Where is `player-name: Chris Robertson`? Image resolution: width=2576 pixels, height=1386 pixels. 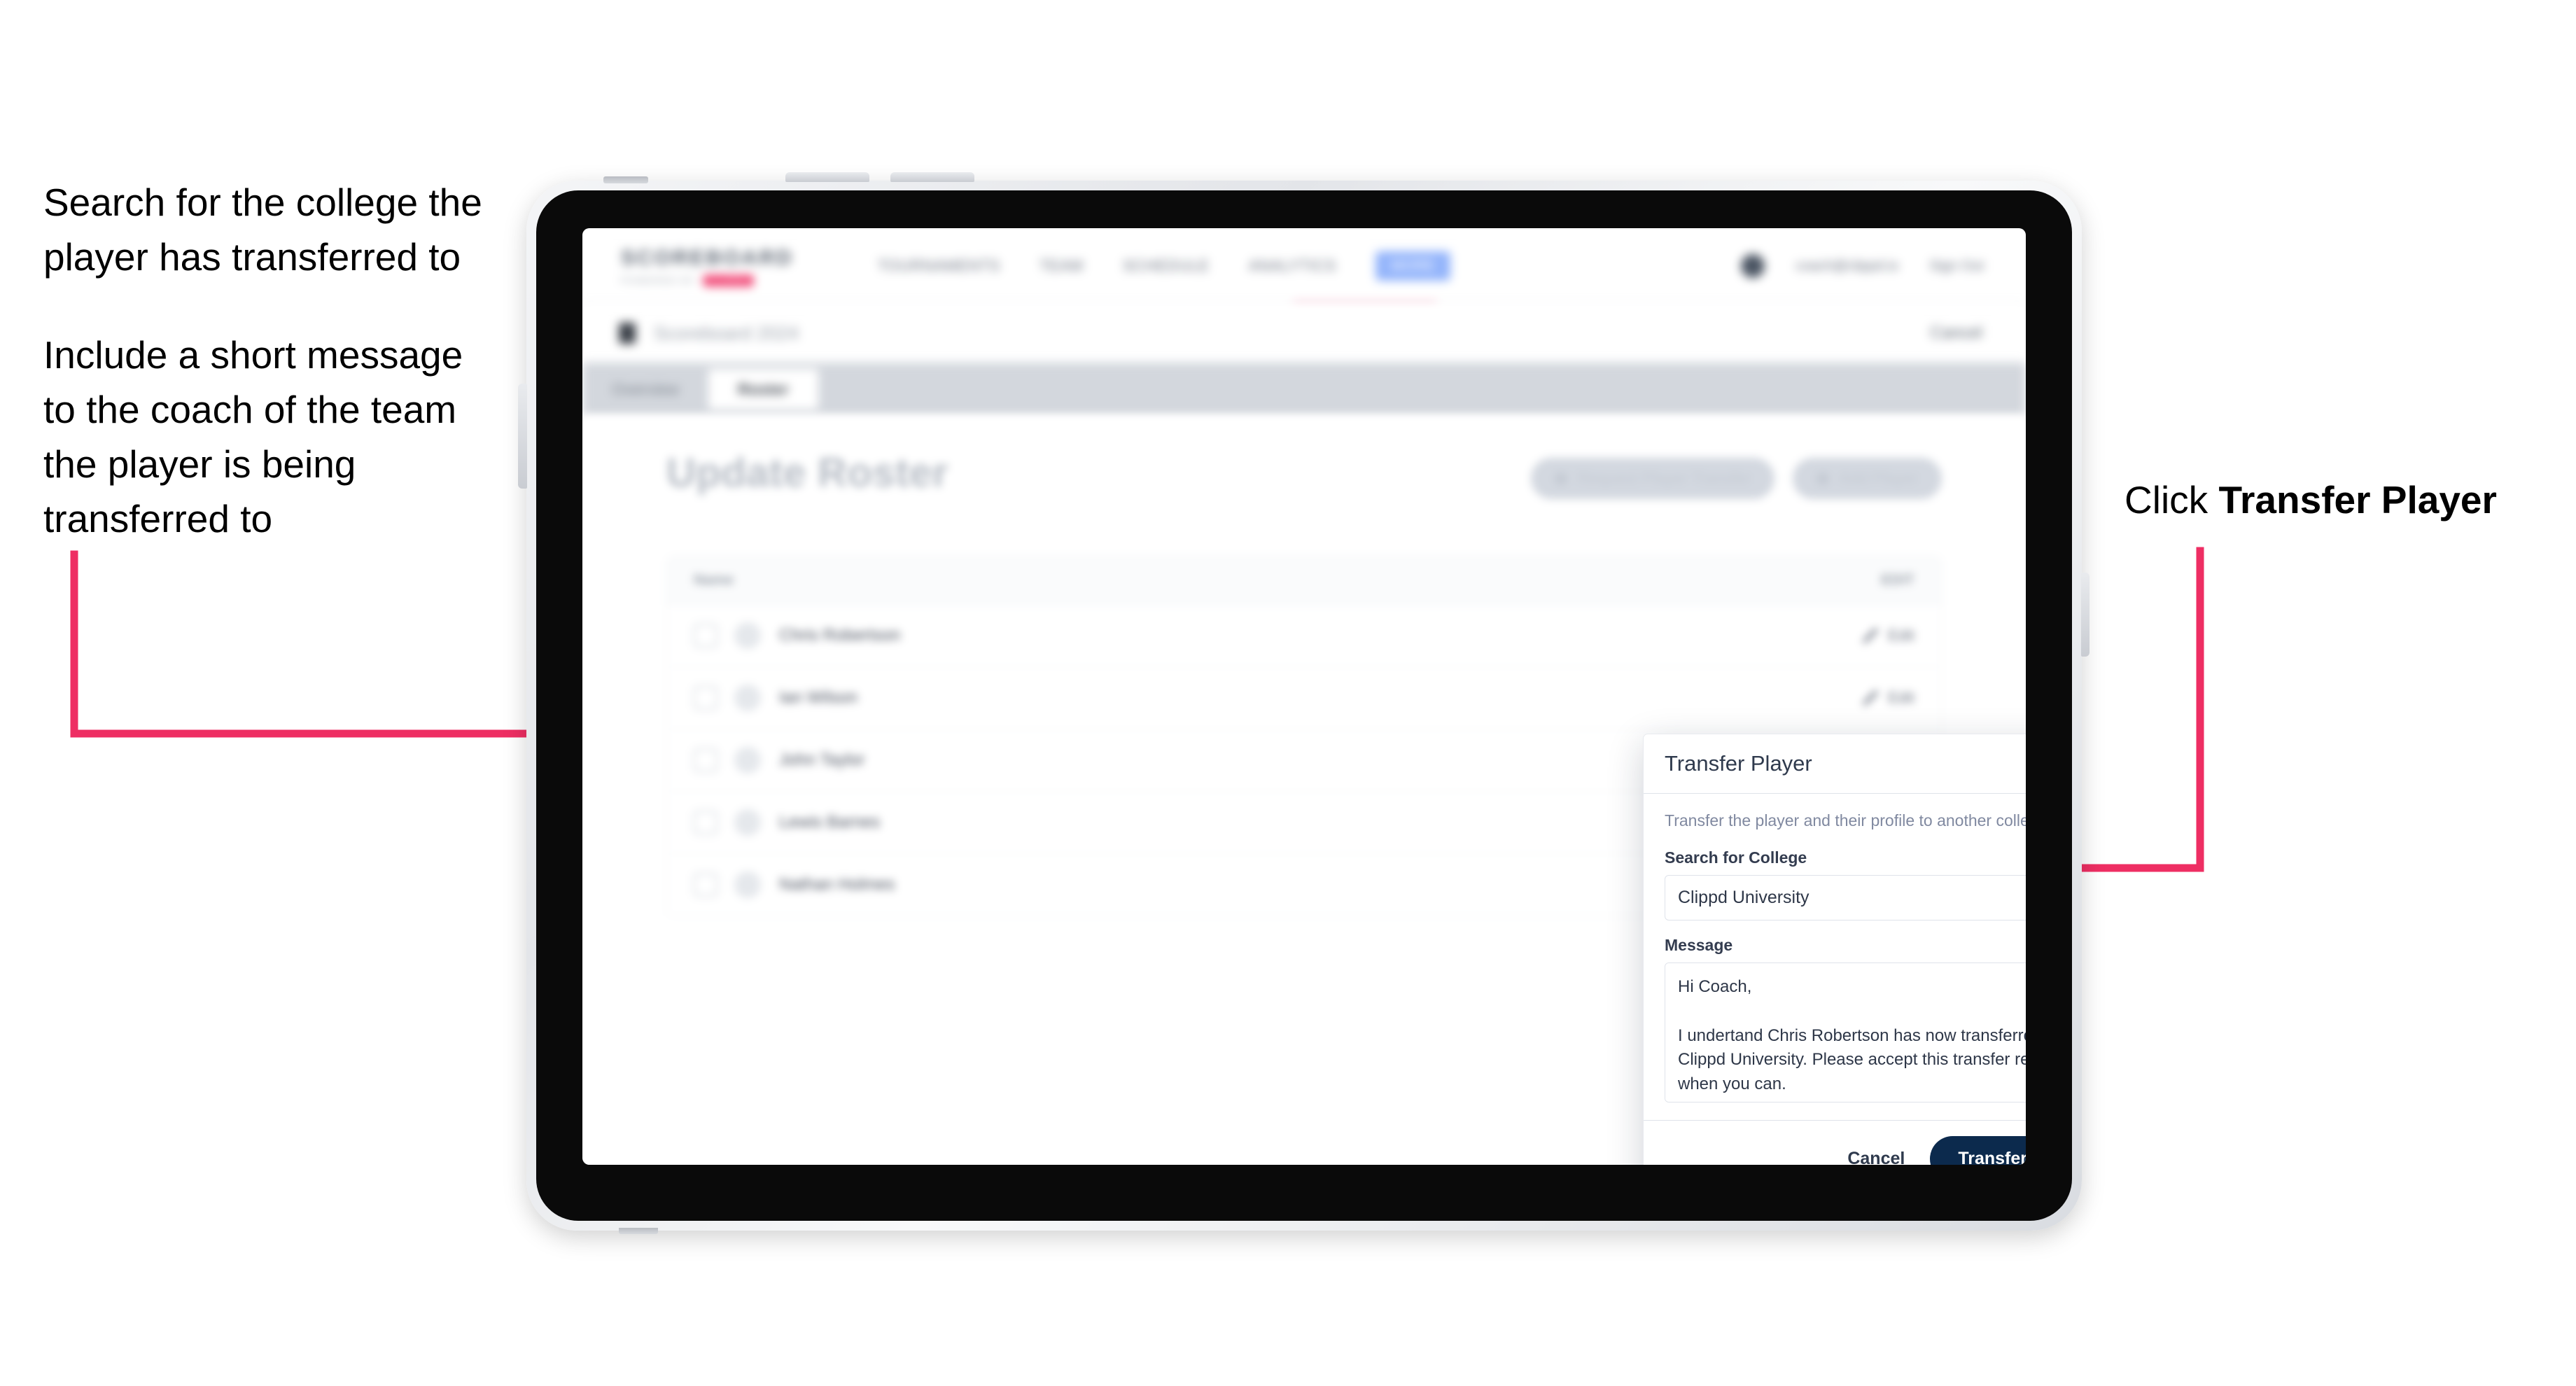
player-name: Chris Robertson is located at coordinates (840, 635).